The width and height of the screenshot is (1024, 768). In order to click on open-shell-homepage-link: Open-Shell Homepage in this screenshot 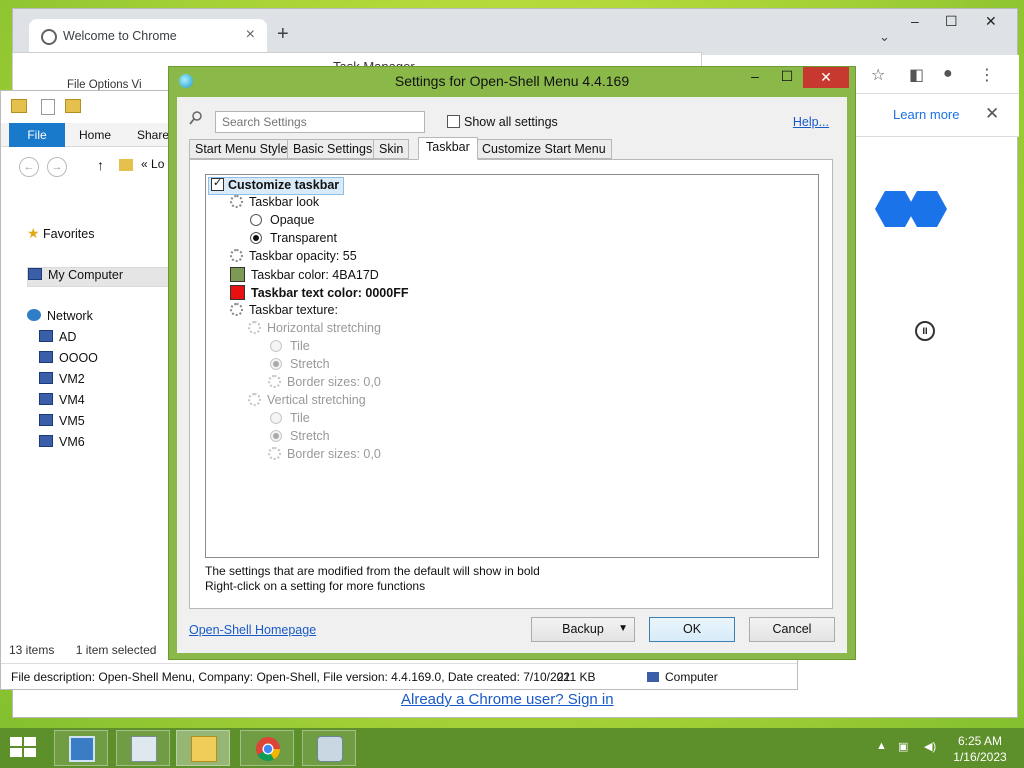, I will do `click(252, 630)`.